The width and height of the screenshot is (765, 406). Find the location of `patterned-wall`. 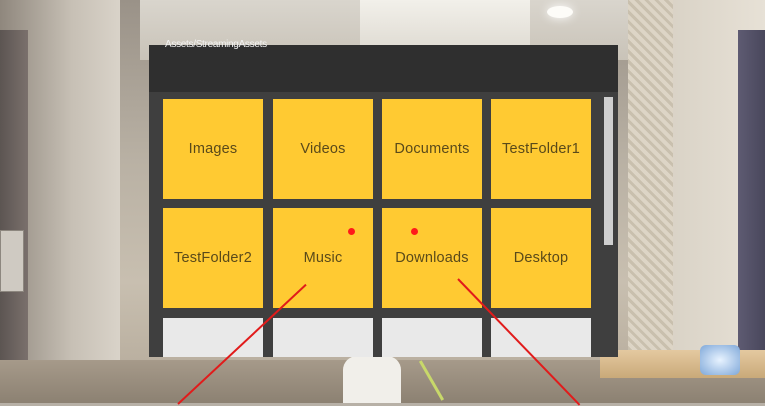

patterned-wall is located at coordinates (650, 180).